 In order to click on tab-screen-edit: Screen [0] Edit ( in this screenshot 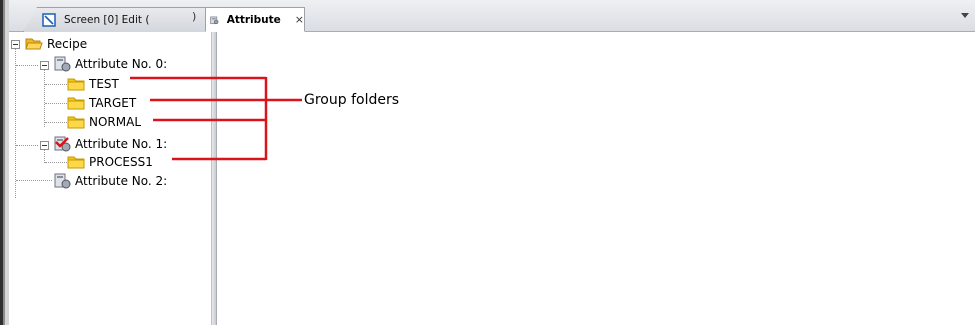, I will do `click(115, 19)`.